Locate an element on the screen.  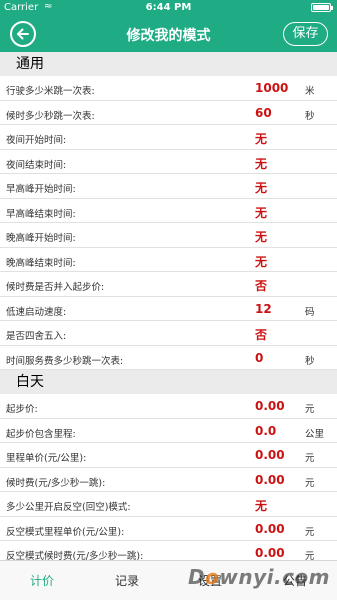
setting-row: 夜间结束时间: 无 is located at coordinates (168, 162).